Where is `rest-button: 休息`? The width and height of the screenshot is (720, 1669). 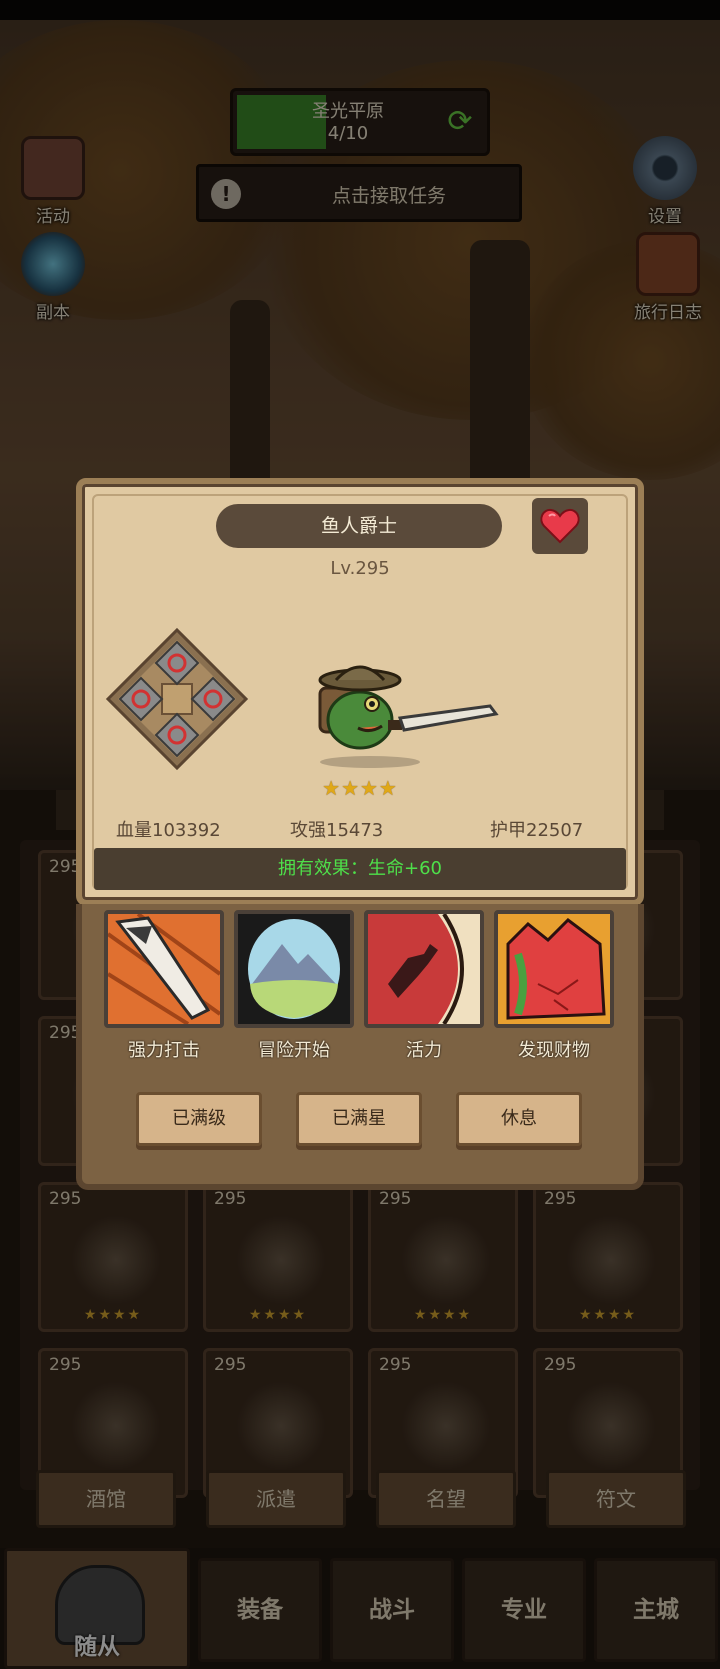
rest-button: 休息 is located at coordinates (519, 1119).